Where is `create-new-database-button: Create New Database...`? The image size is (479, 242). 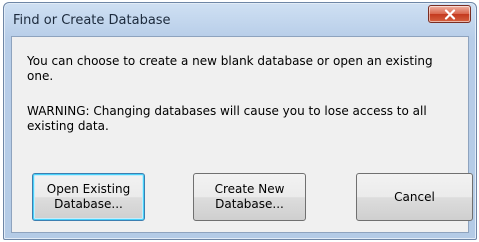 create-new-database-button: Create New Database... is located at coordinates (249, 197).